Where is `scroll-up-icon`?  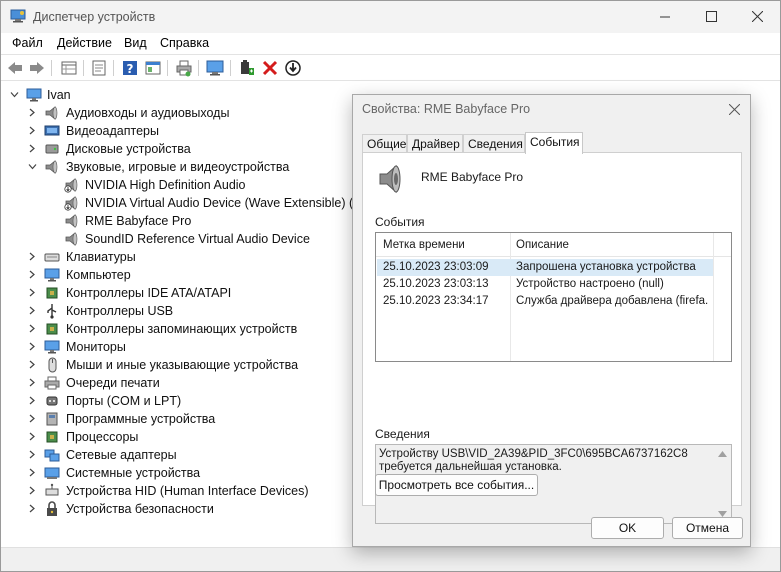
scroll-up-icon is located at coordinates (722, 454).